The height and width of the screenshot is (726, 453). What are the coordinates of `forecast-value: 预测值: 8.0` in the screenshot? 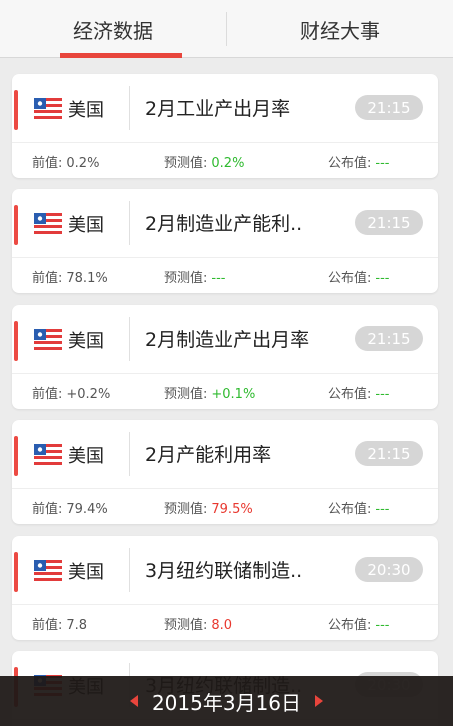 It's located at (198, 623).